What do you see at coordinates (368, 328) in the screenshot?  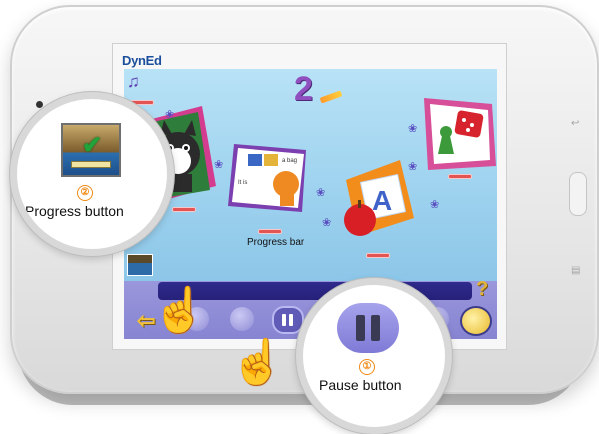 I see `pause-icon` at bounding box center [368, 328].